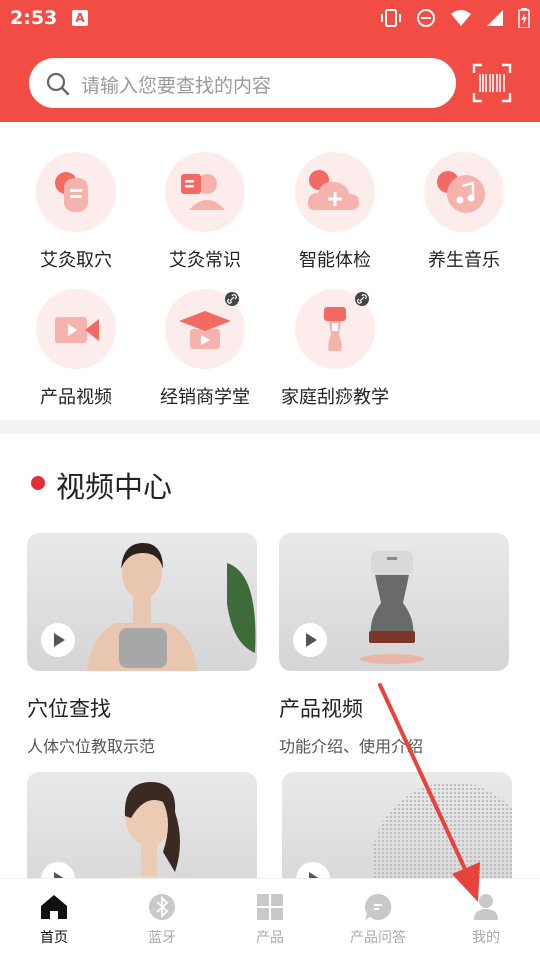 The height and width of the screenshot is (960, 540). What do you see at coordinates (335, 329) in the screenshot?
I see `scraping-tool-icon` at bounding box center [335, 329].